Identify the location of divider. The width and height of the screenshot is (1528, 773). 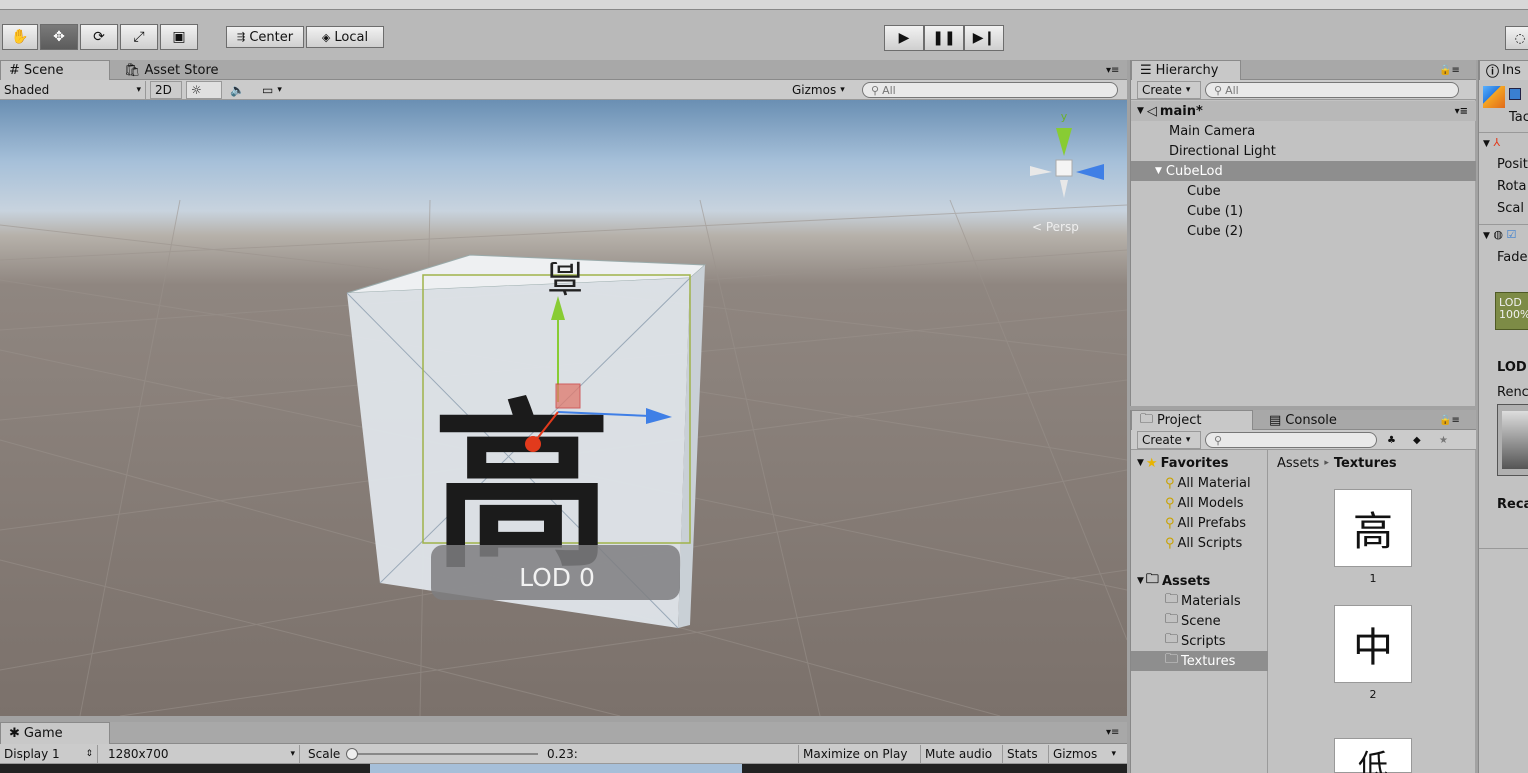
(1503, 548).